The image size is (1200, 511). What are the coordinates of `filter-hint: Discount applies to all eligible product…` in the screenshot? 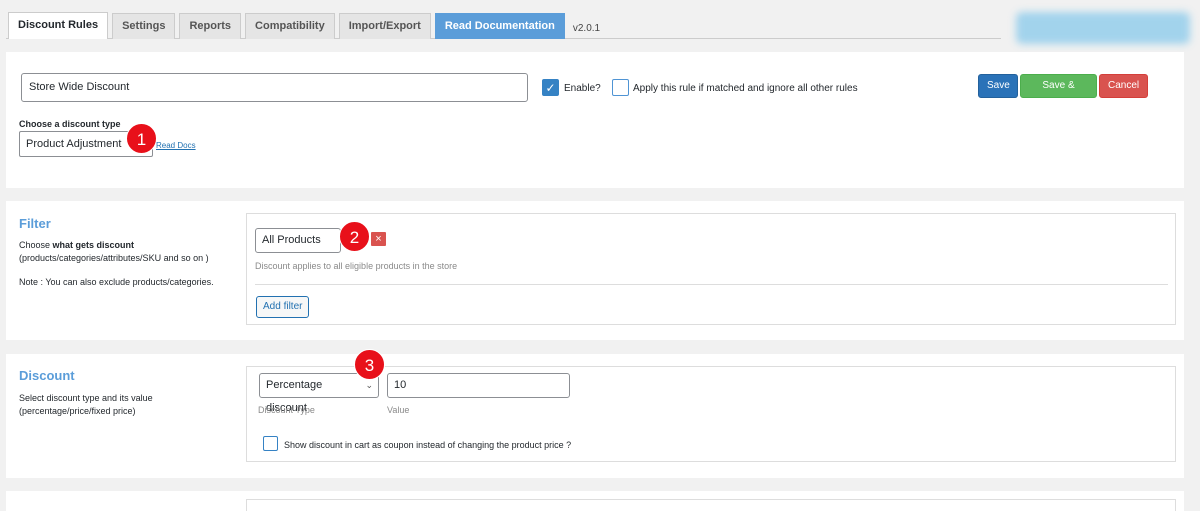 It's located at (356, 266).